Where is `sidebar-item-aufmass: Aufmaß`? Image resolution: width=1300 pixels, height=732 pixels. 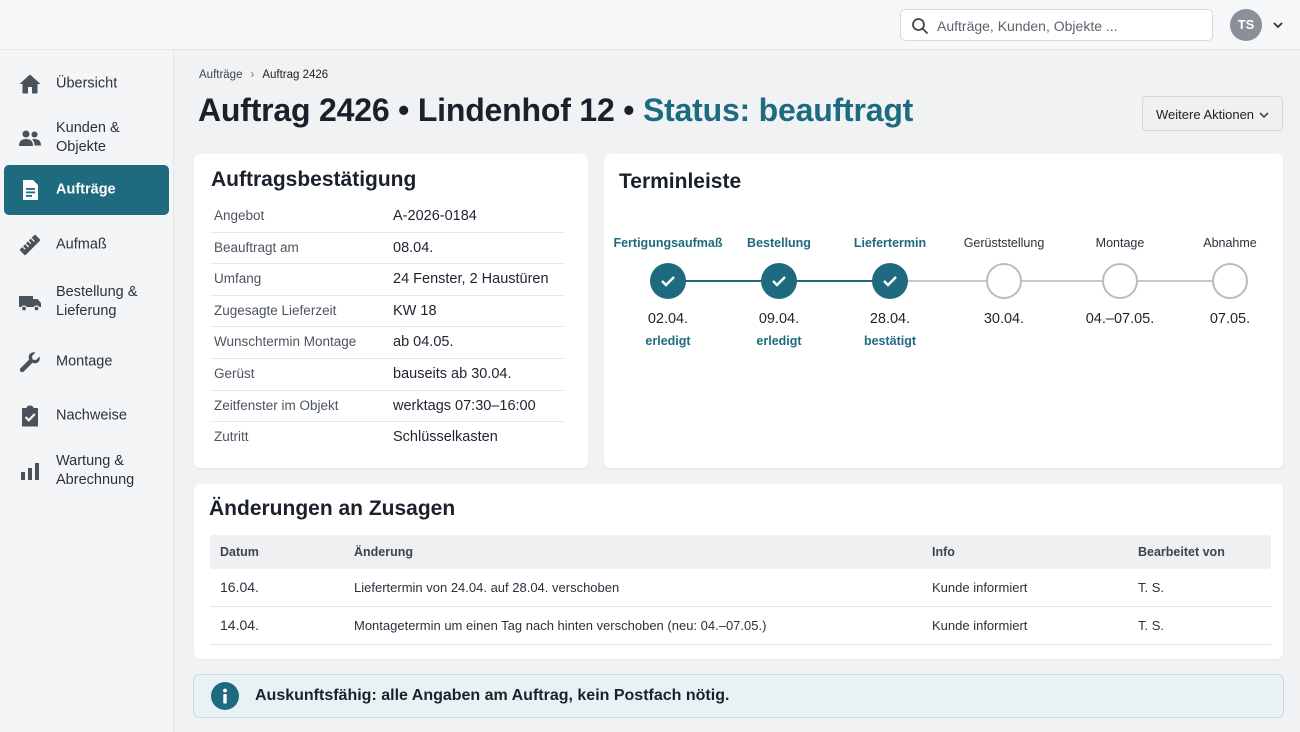
sidebar-item-aufmass: Aufmaß is located at coordinates (86, 245).